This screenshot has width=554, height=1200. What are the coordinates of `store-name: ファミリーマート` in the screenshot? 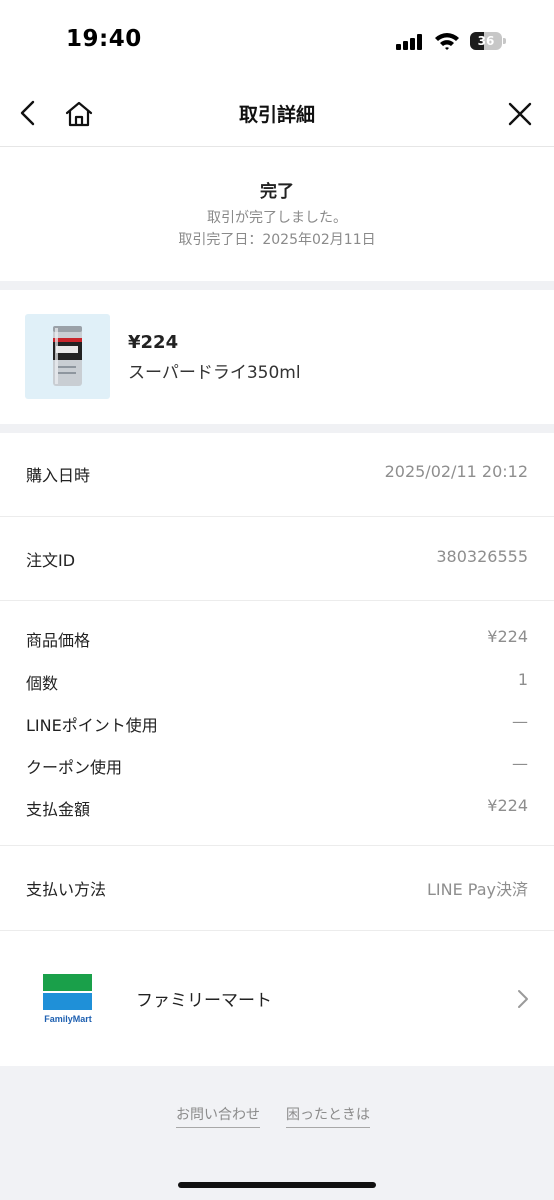 It's located at (204, 1001).